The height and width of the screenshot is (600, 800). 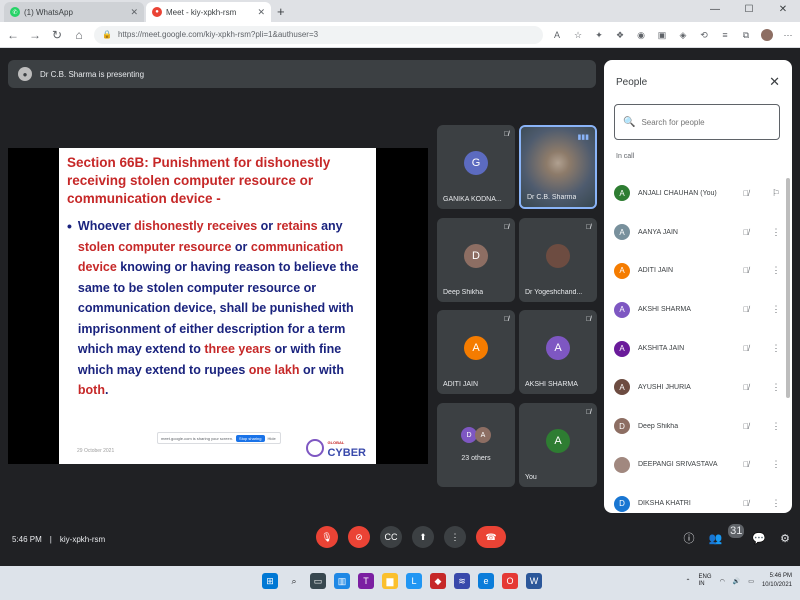 What do you see at coordinates (767, 34) in the screenshot?
I see `profile-icon` at bounding box center [767, 34].